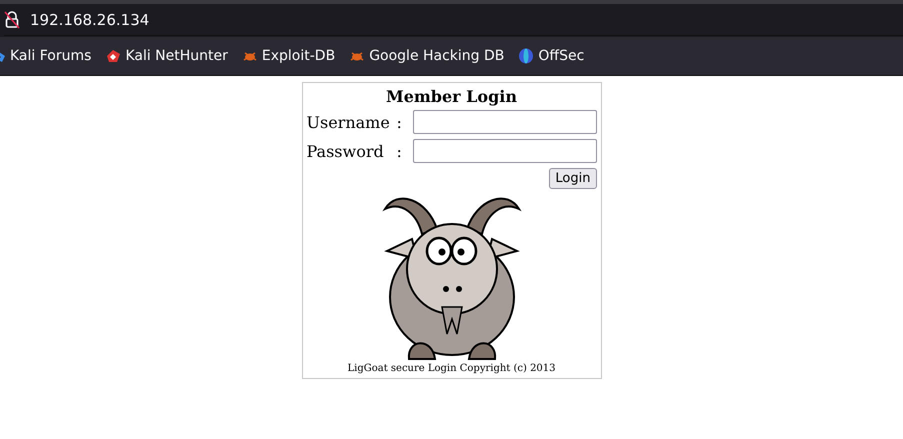 The image size is (903, 439). Describe the element at coordinates (572, 178) in the screenshot. I see `login-button: Login` at that location.